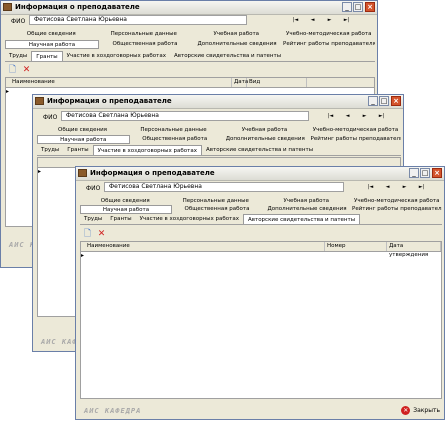  I want to click on column-header: Вид, so click(277, 82).